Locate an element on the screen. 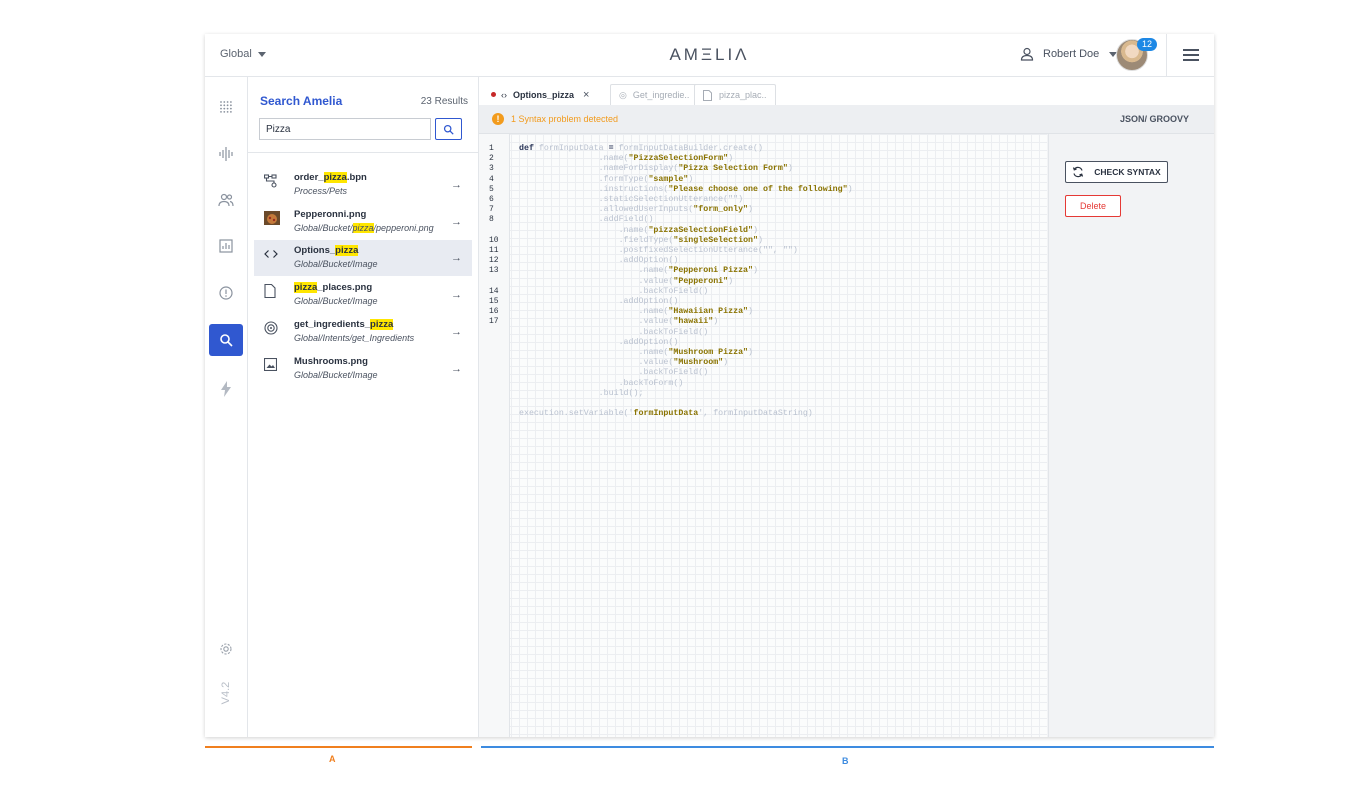  code-text: formInputDataBuilder.create() is located at coordinates (688, 148).